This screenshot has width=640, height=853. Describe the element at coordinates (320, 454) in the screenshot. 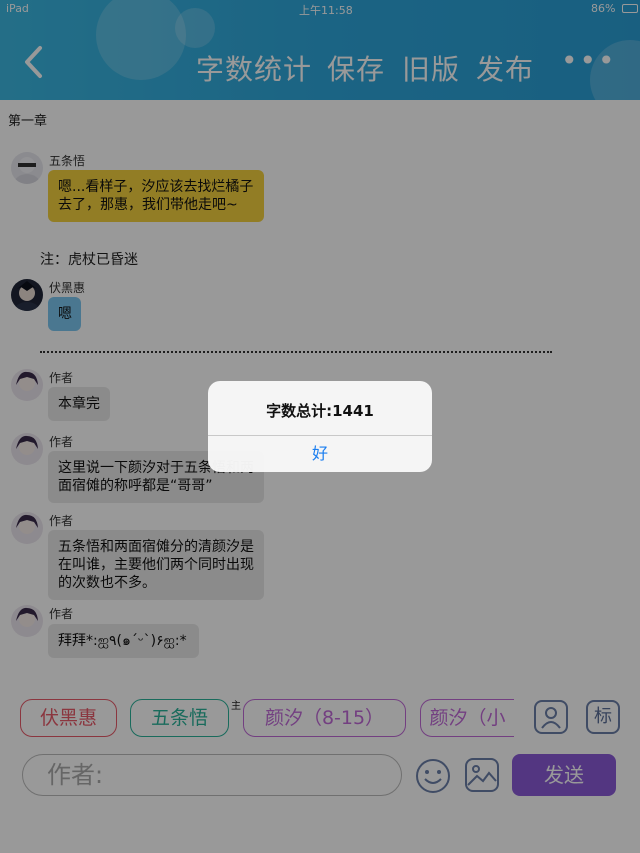

I see `dialog-ok-button: 好` at that location.